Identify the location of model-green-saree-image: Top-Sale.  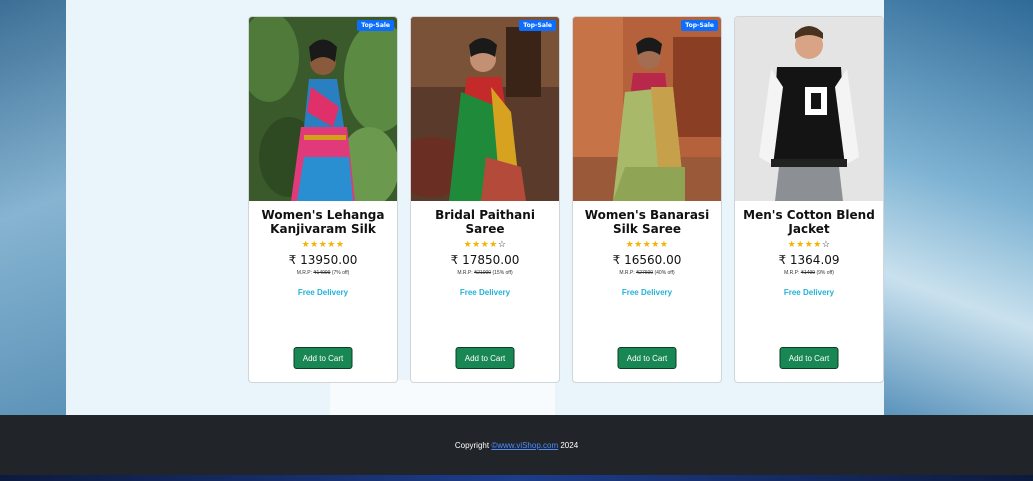
(485, 109).